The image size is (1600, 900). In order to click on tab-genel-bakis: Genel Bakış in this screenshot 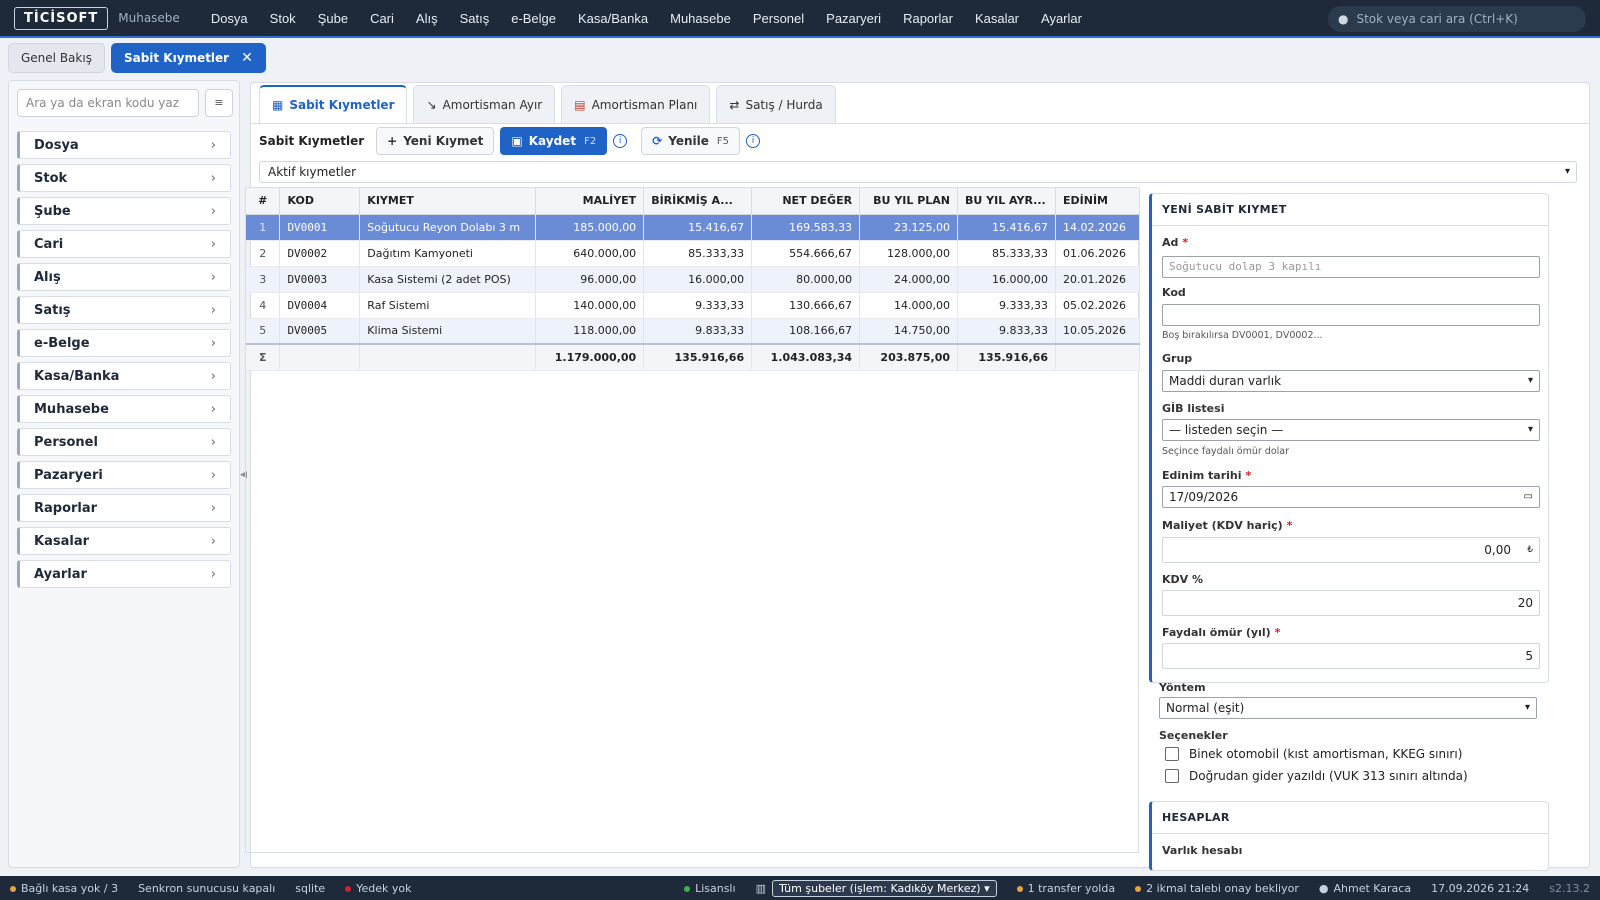, I will do `click(56, 58)`.